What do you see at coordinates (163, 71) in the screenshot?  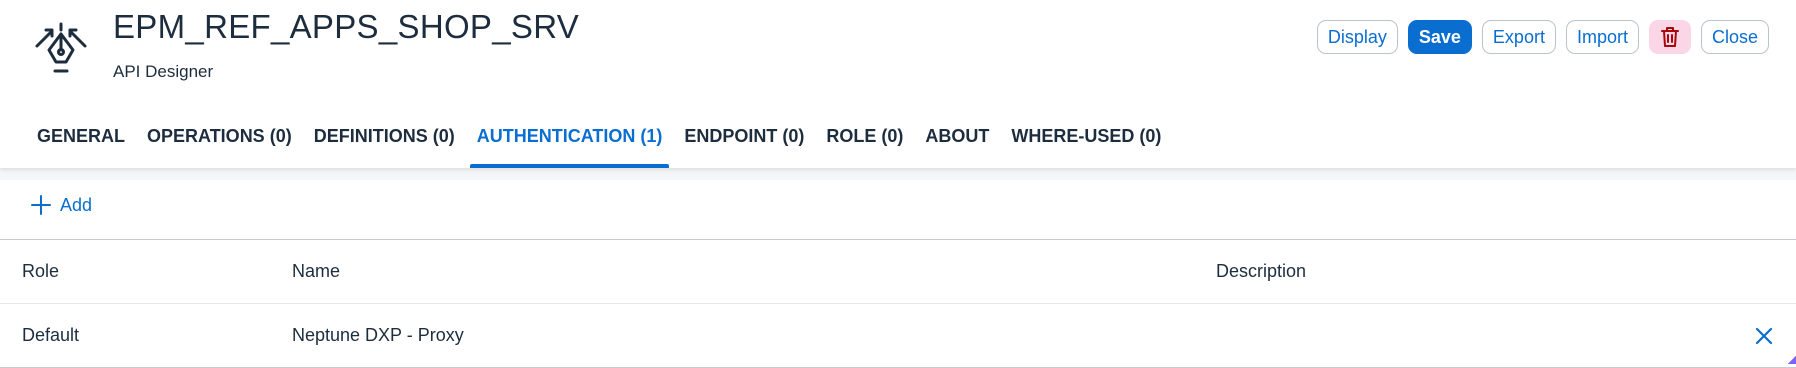 I see `page-subtitle: API Designer` at bounding box center [163, 71].